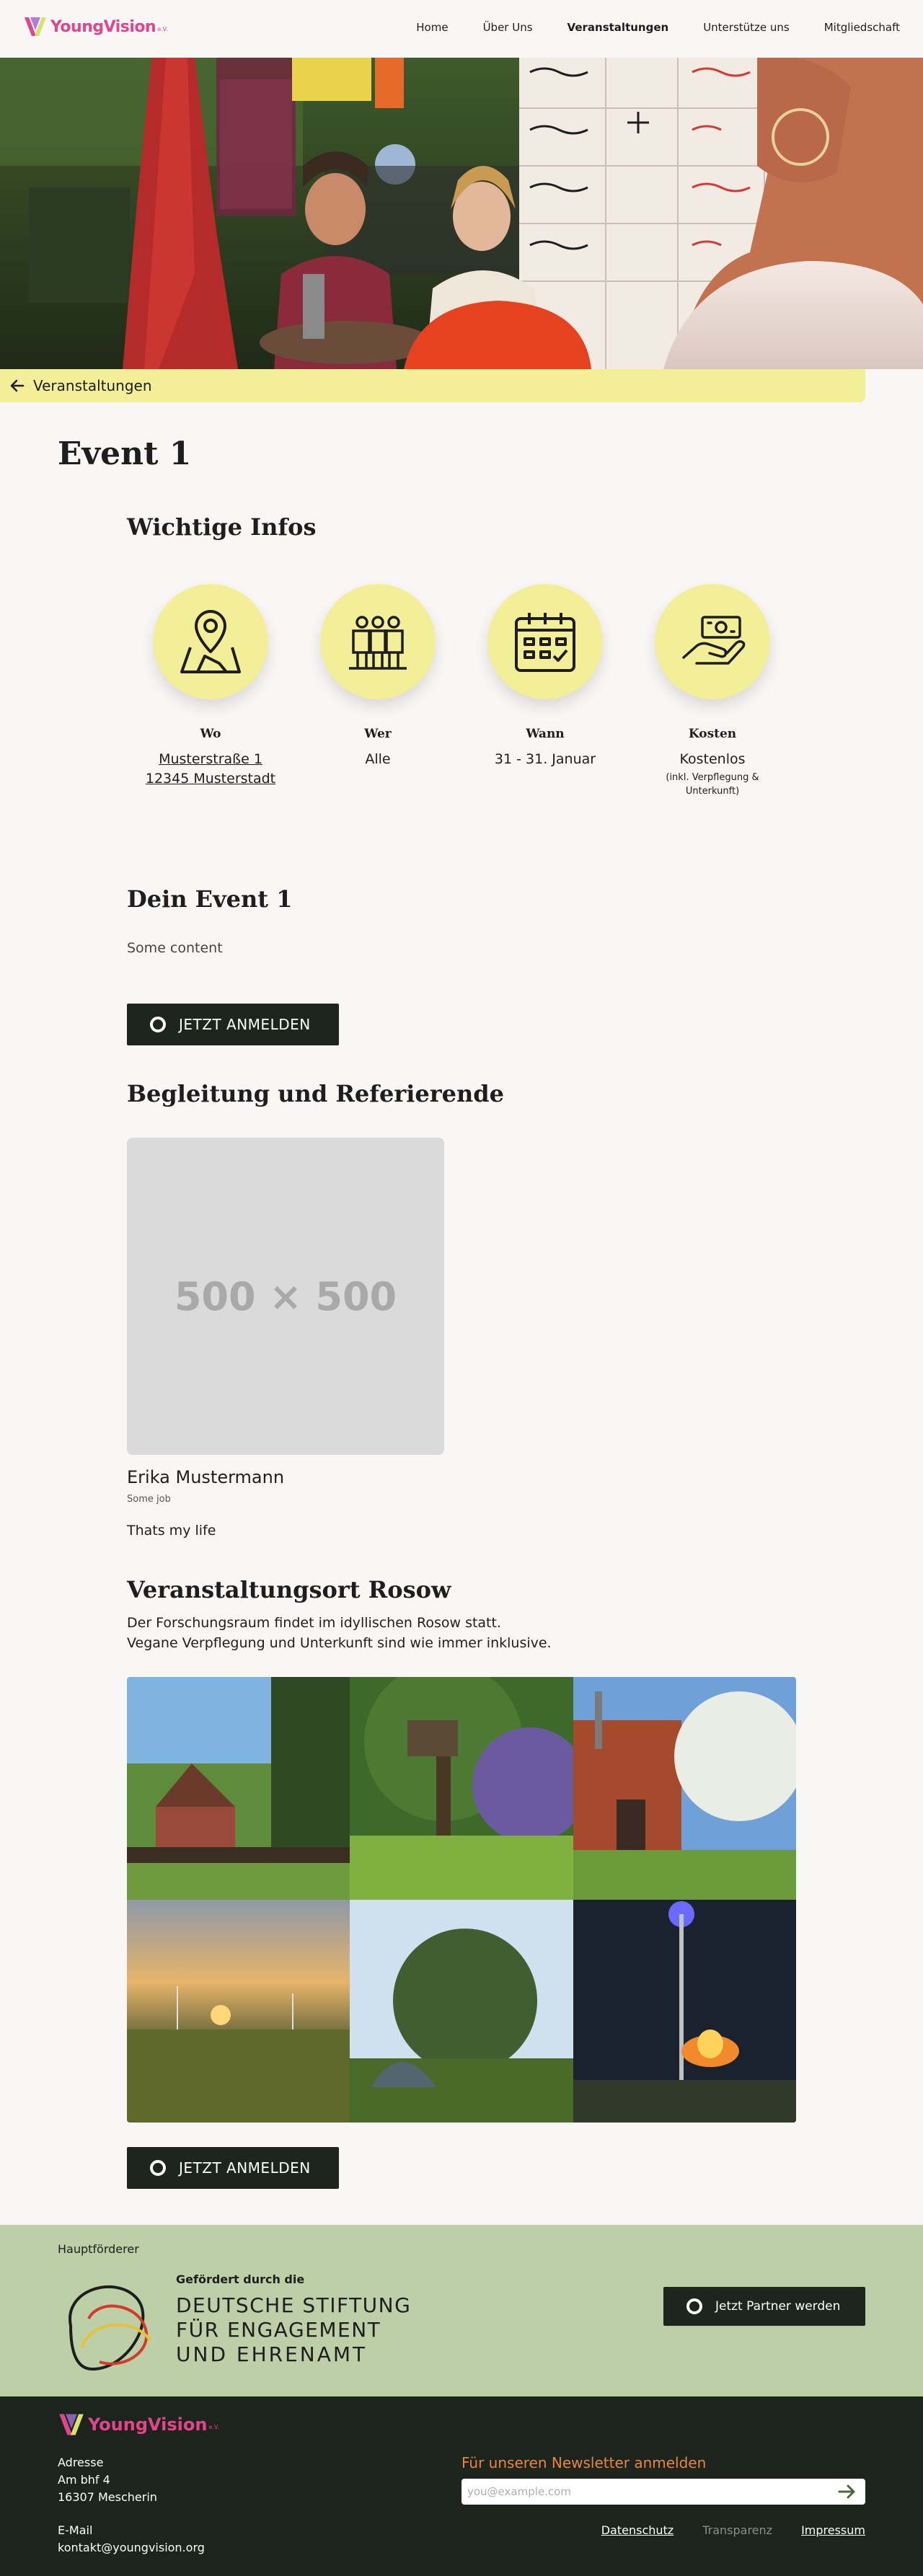  Describe the element at coordinates (210, 779) in the screenshot. I see `address-line-2: 12345 Musterstadt` at that location.